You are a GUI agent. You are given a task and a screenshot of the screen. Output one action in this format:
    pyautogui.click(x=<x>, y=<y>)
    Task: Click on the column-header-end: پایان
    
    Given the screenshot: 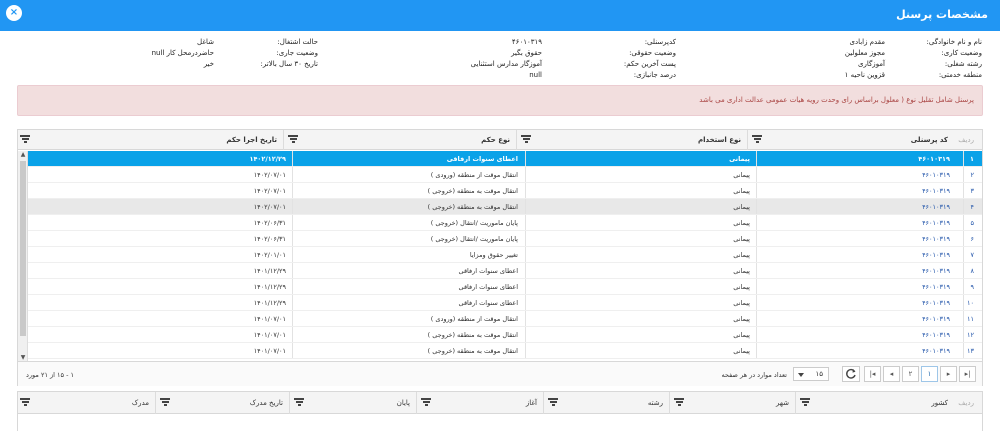 What is the action you would take?
    pyautogui.click(x=352, y=403)
    